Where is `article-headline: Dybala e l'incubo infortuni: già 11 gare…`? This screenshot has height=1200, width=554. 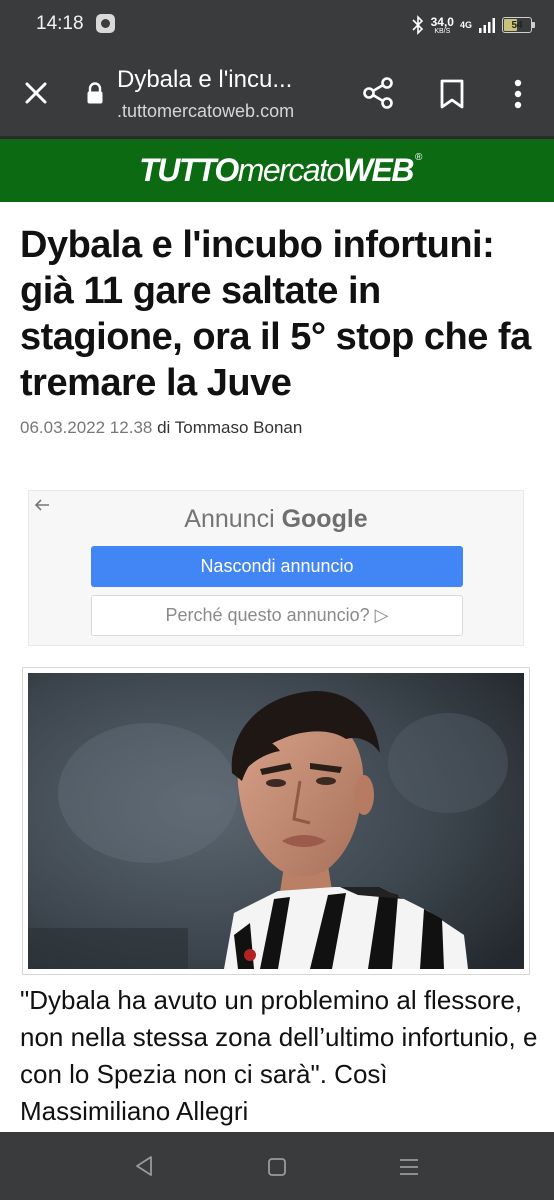
article-headline: Dybala e l'incubo infortuni: già 11 gare… is located at coordinates (275, 314).